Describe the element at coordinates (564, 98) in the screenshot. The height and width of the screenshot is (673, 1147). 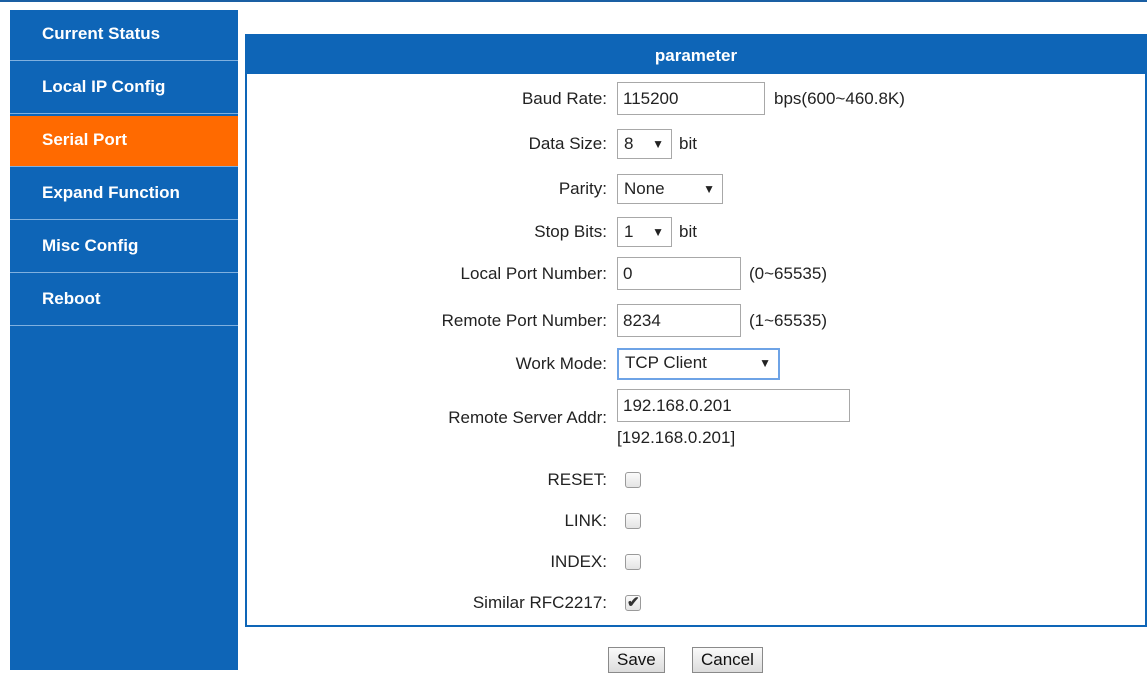
I see `baud-rate-label: Baud Rate:` at that location.